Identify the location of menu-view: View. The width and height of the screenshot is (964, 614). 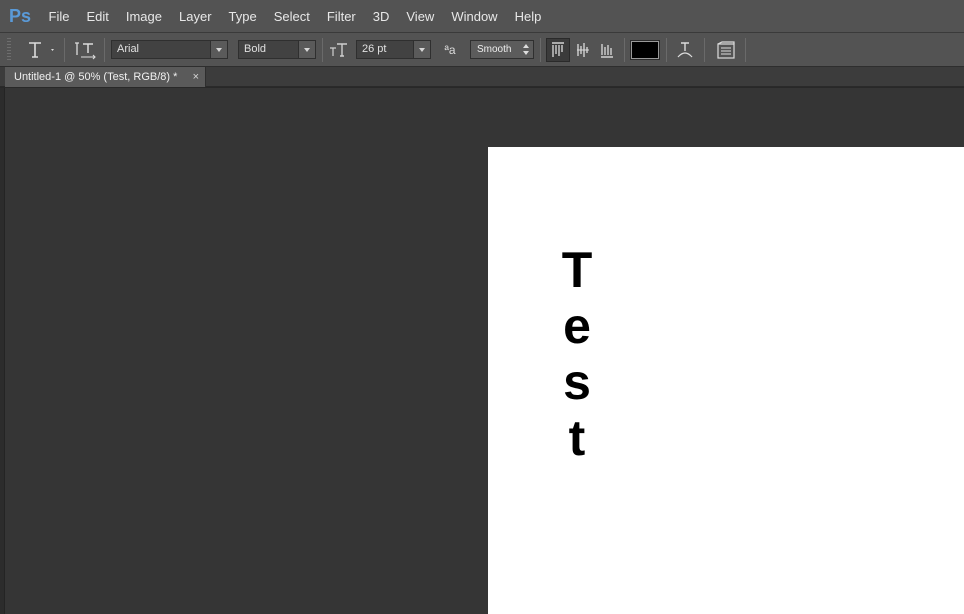
(420, 16).